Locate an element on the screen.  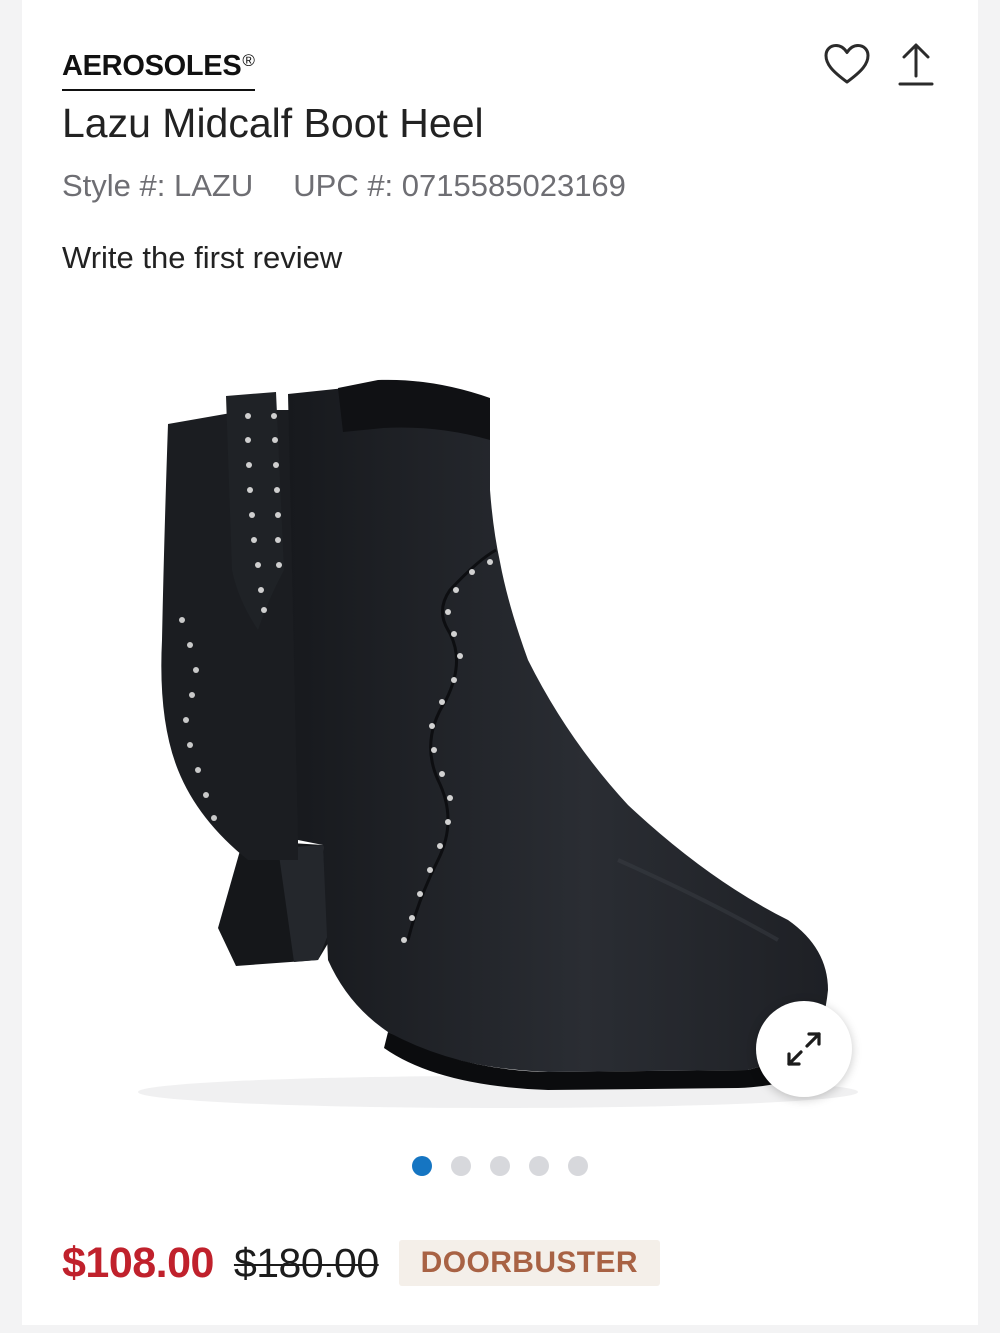
brand-link: AEROSOLES® is located at coordinates (158, 70).